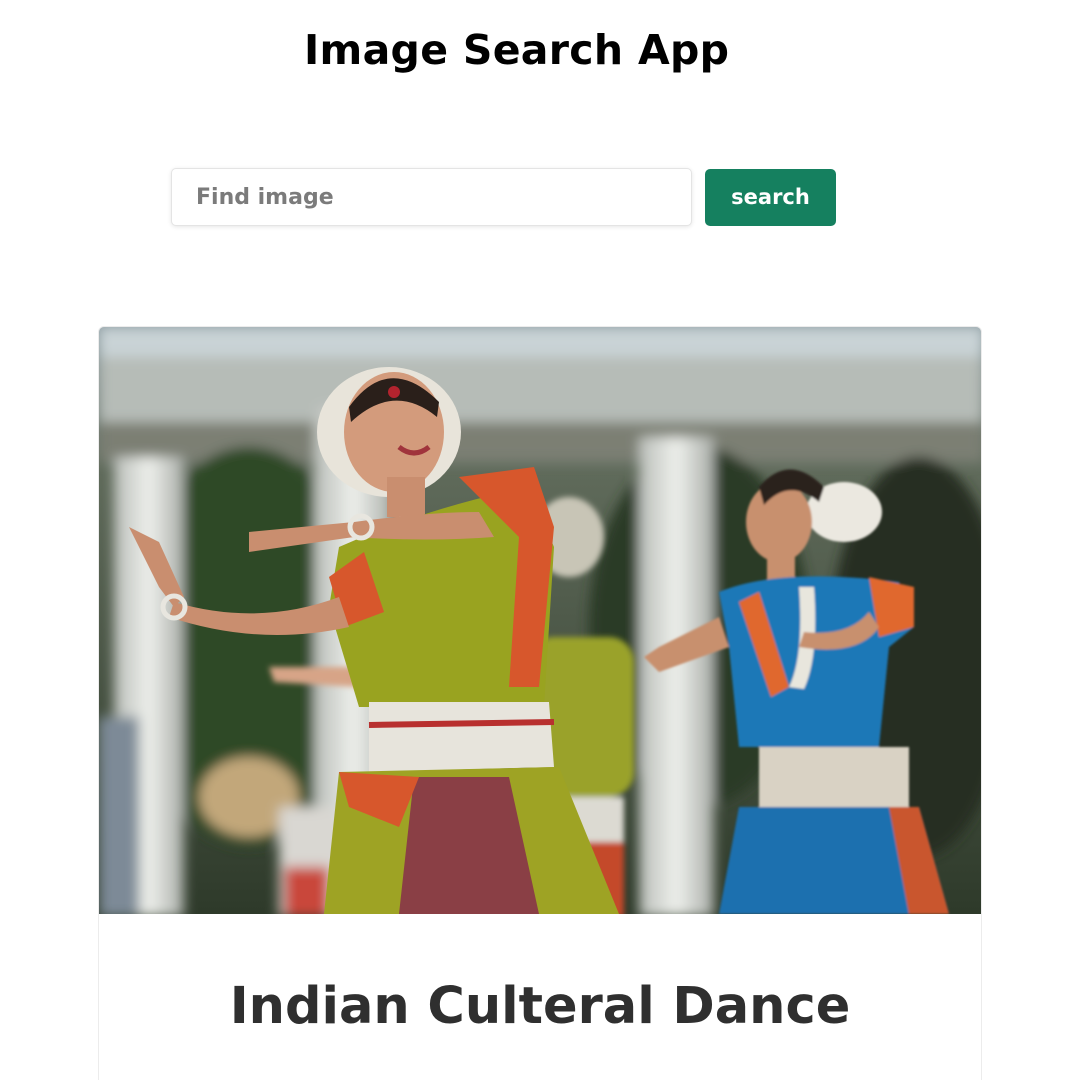 Image resolution: width=1080 pixels, height=1080 pixels. What do you see at coordinates (517, 50) in the screenshot?
I see `page-title: Image Search App` at bounding box center [517, 50].